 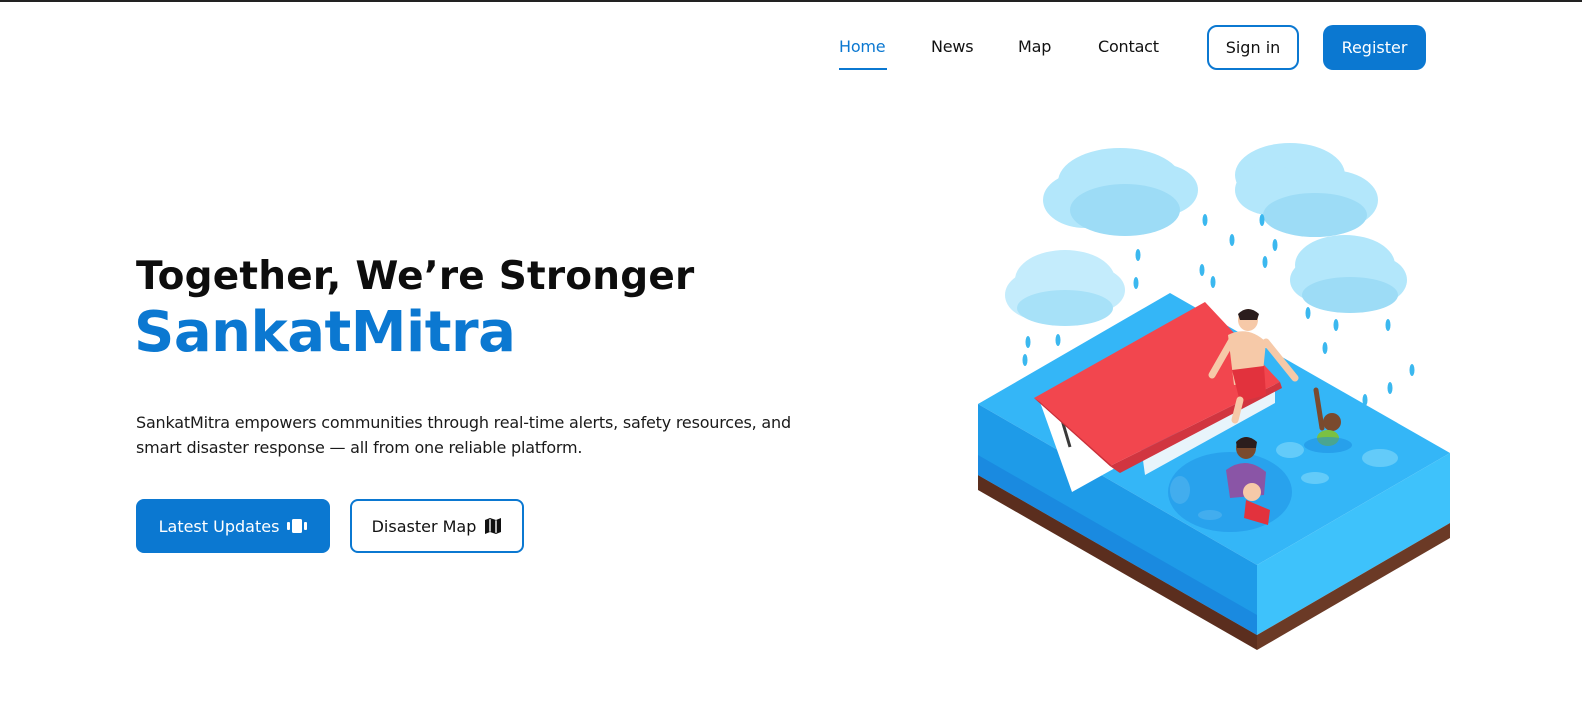 I want to click on active-nav-indicator, so click(x=863, y=69).